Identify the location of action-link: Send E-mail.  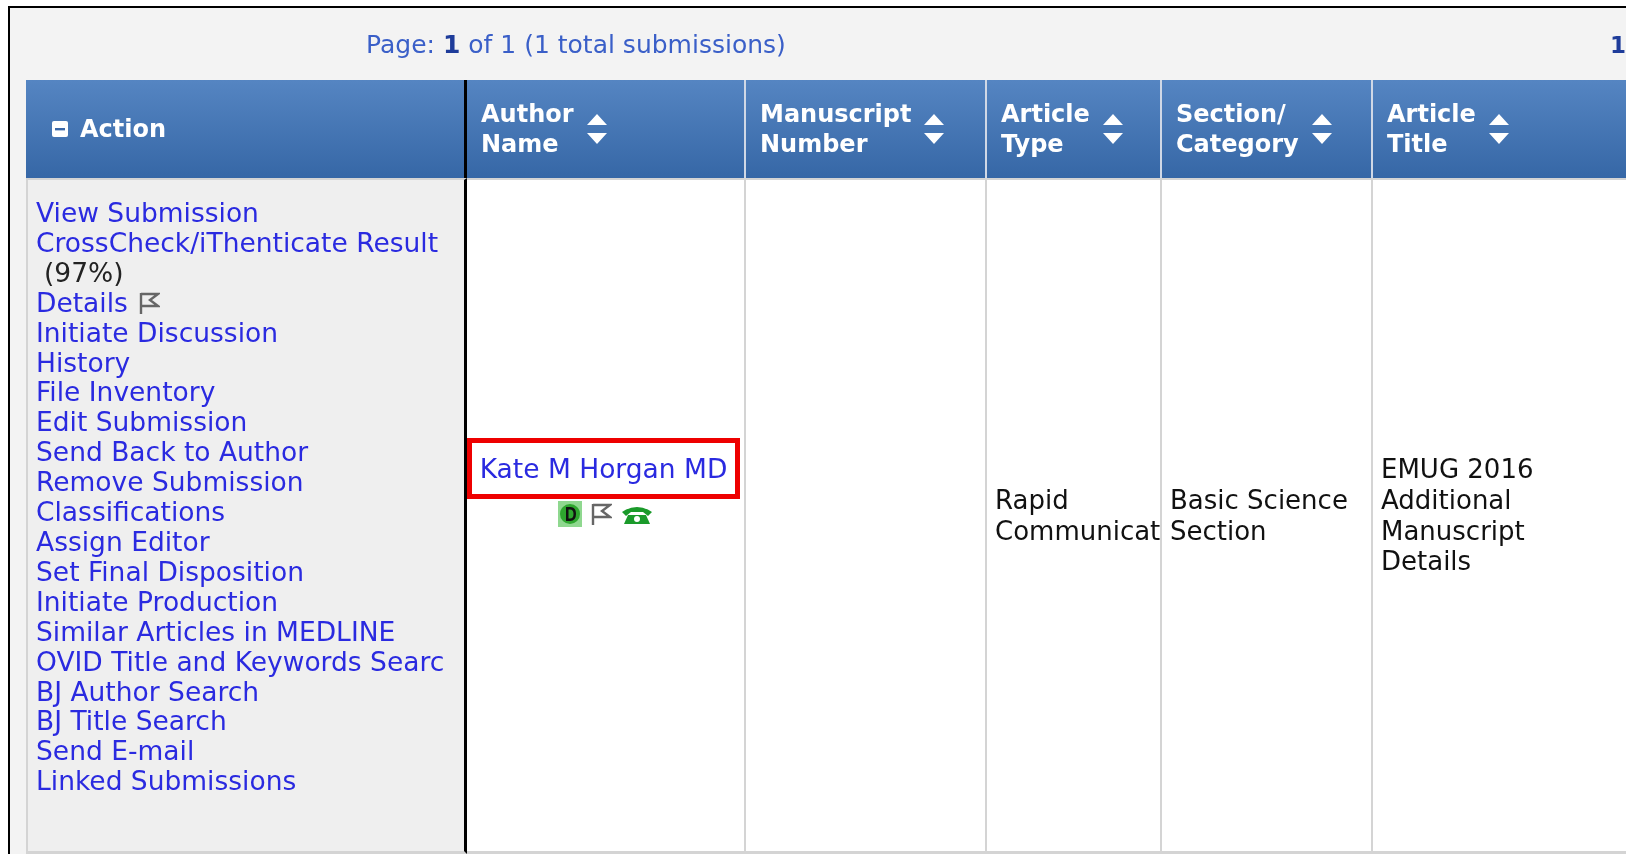
(115, 751).